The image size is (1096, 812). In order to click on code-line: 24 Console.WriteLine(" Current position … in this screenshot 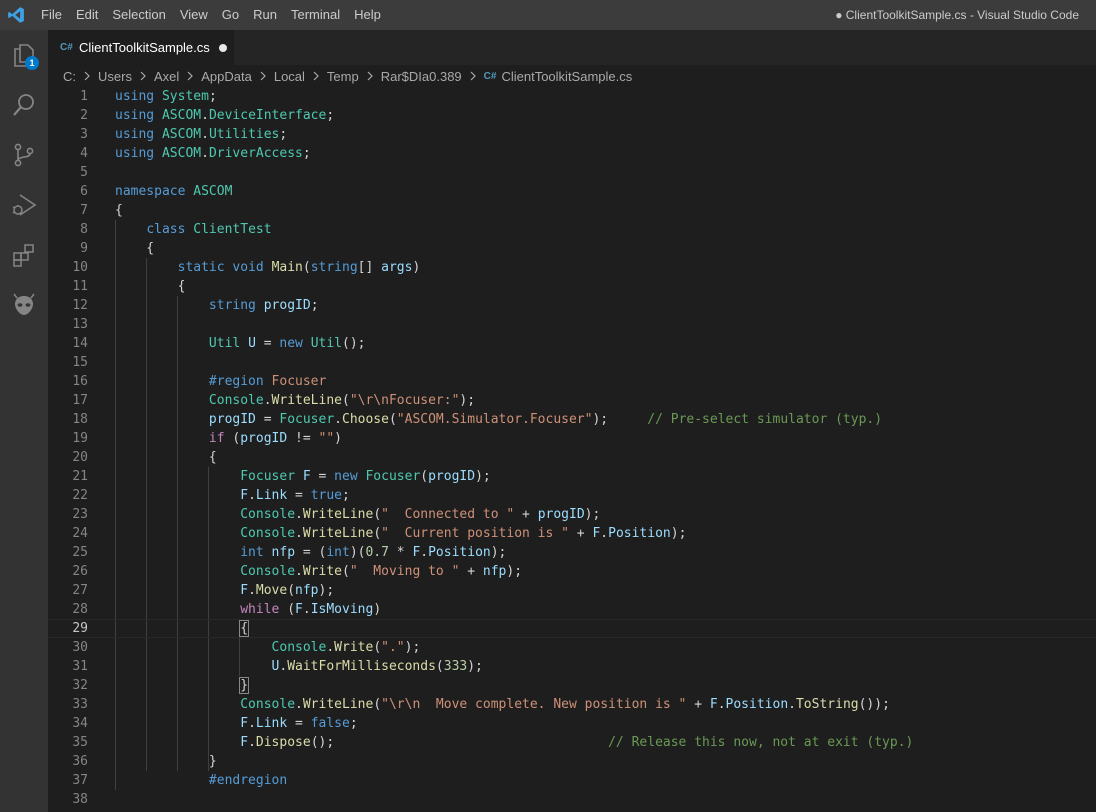, I will do `click(572, 533)`.